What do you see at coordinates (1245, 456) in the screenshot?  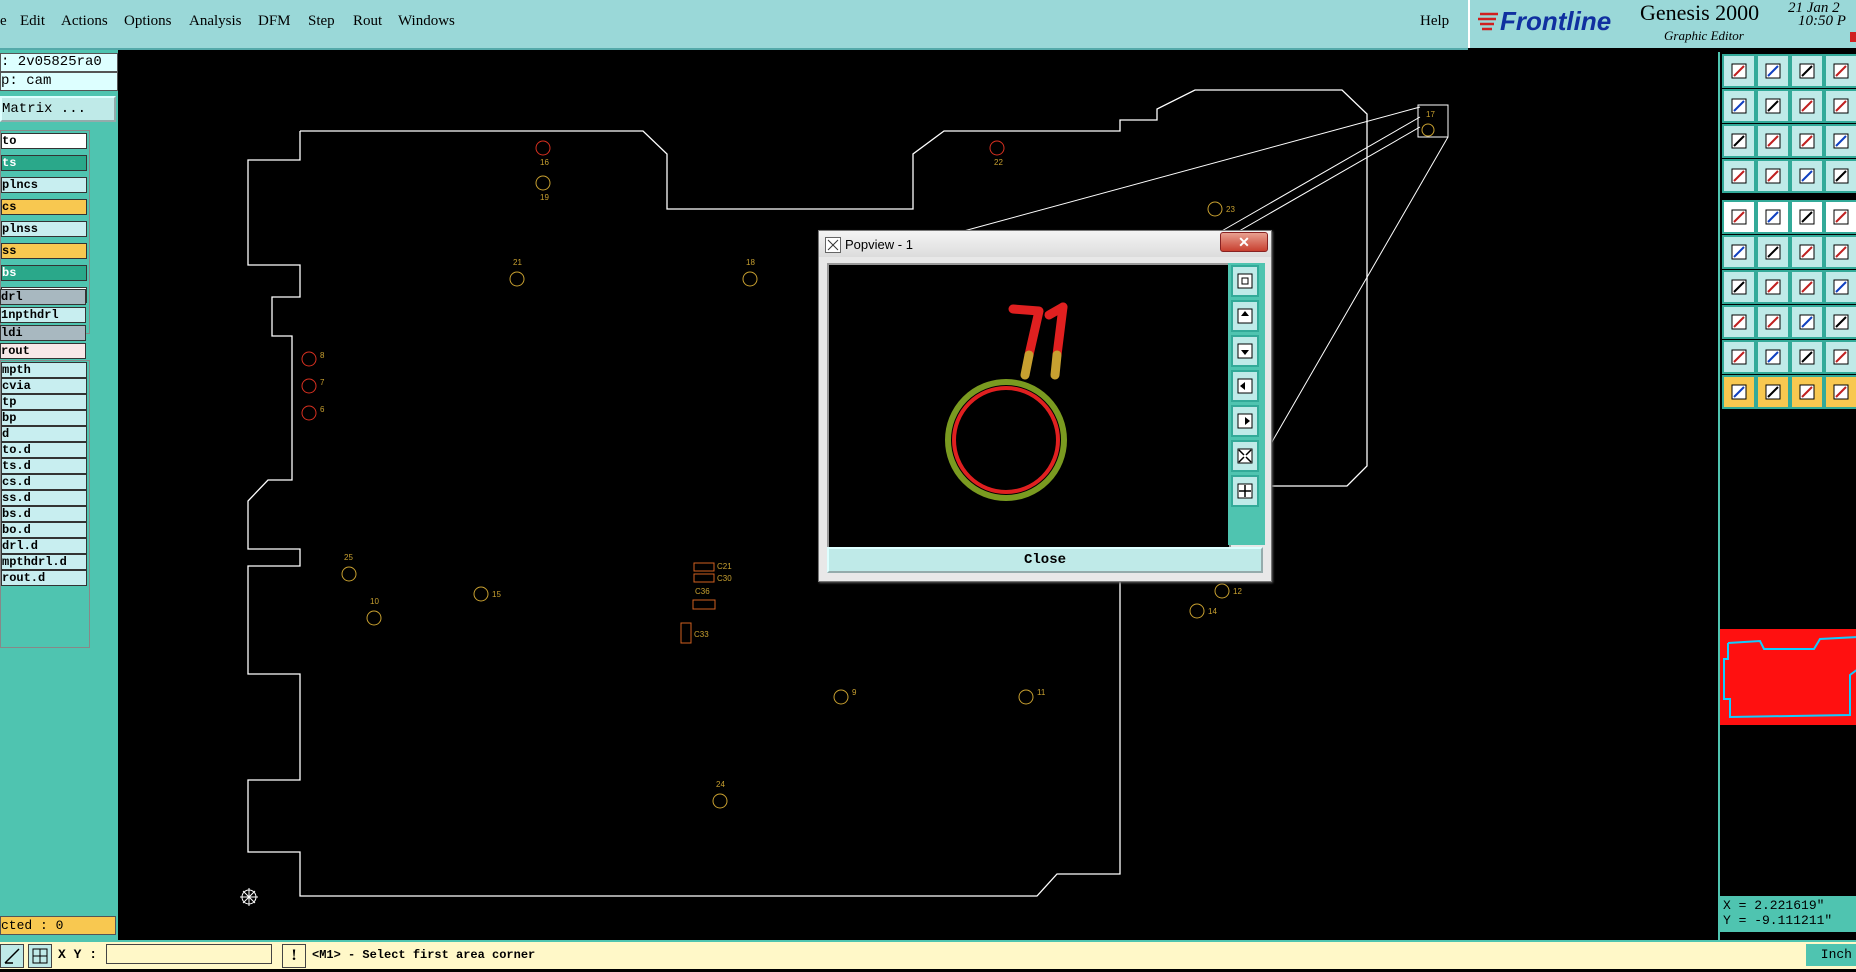 I see `popview-zoom-in-icon` at bounding box center [1245, 456].